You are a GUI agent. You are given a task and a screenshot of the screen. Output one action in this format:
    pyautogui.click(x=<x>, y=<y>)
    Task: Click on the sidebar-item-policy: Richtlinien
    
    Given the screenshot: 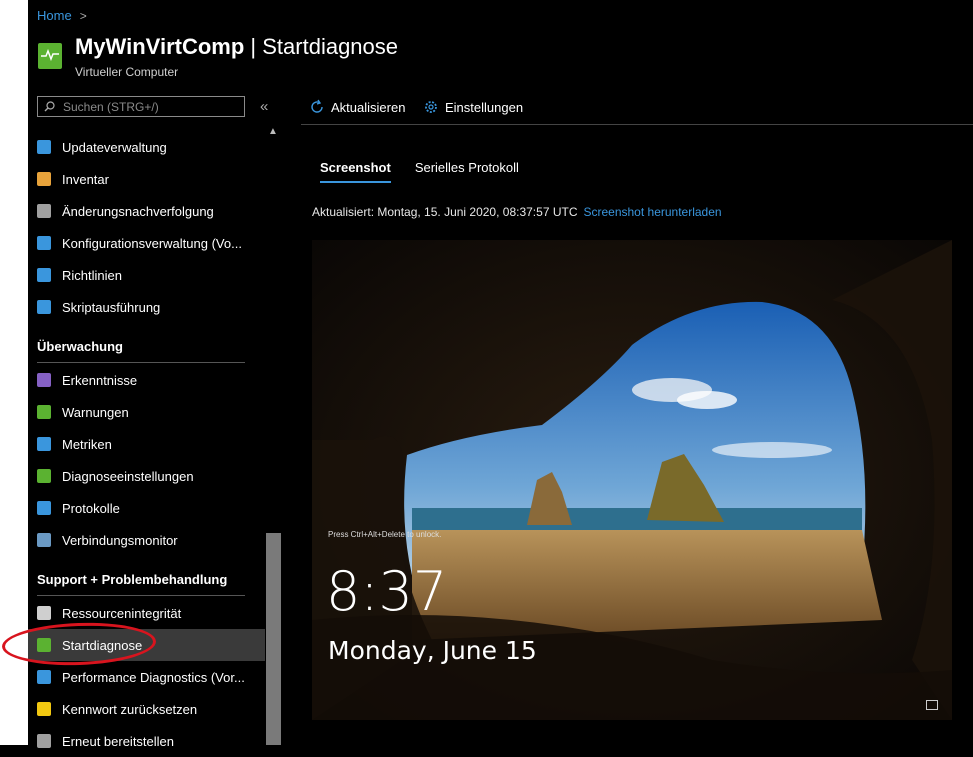 What is the action you would take?
    pyautogui.click(x=146, y=275)
    